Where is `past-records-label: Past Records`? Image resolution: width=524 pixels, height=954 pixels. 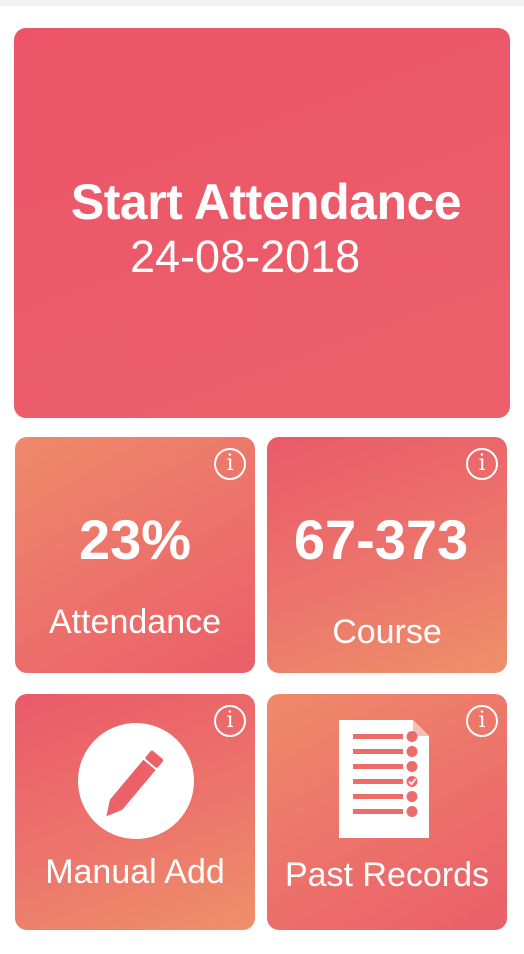 past-records-label: Past Records is located at coordinates (387, 875).